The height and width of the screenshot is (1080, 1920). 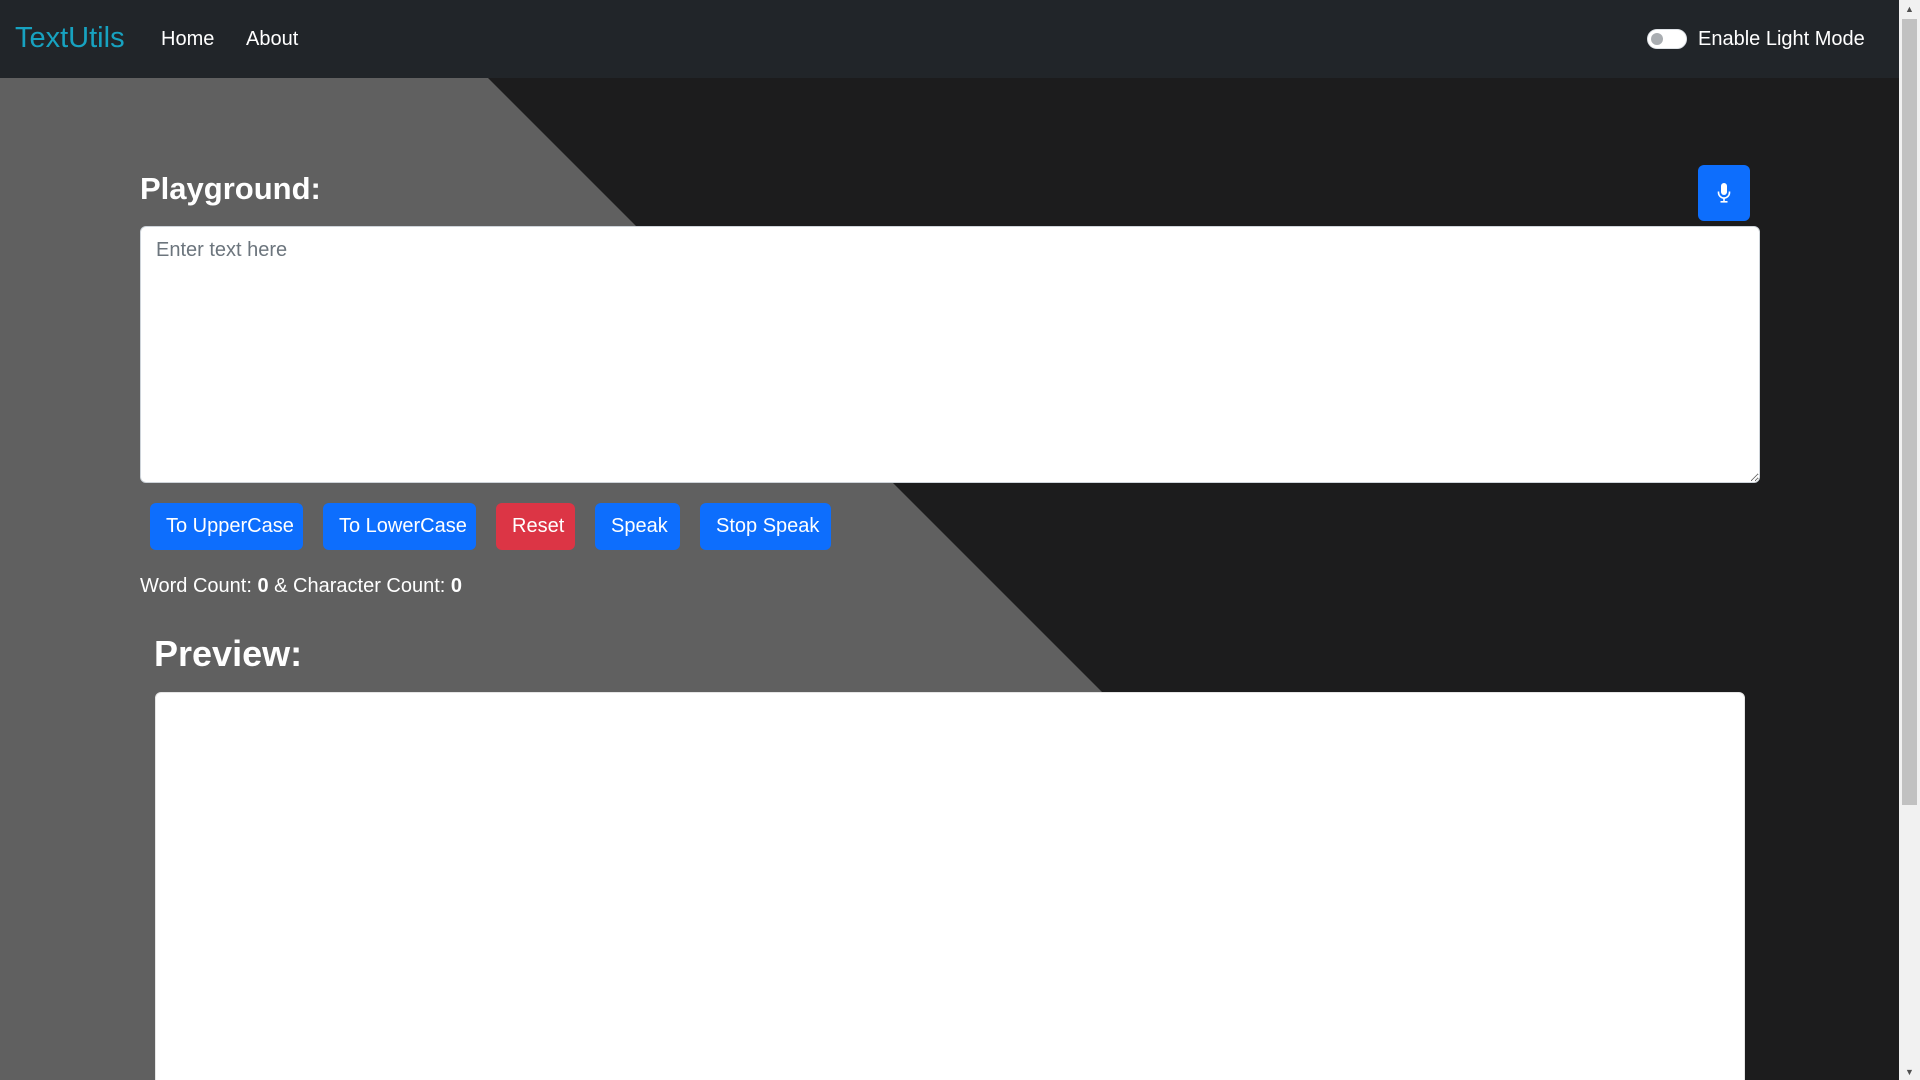 What do you see at coordinates (1909, 412) in the screenshot?
I see `scroll-thumb` at bounding box center [1909, 412].